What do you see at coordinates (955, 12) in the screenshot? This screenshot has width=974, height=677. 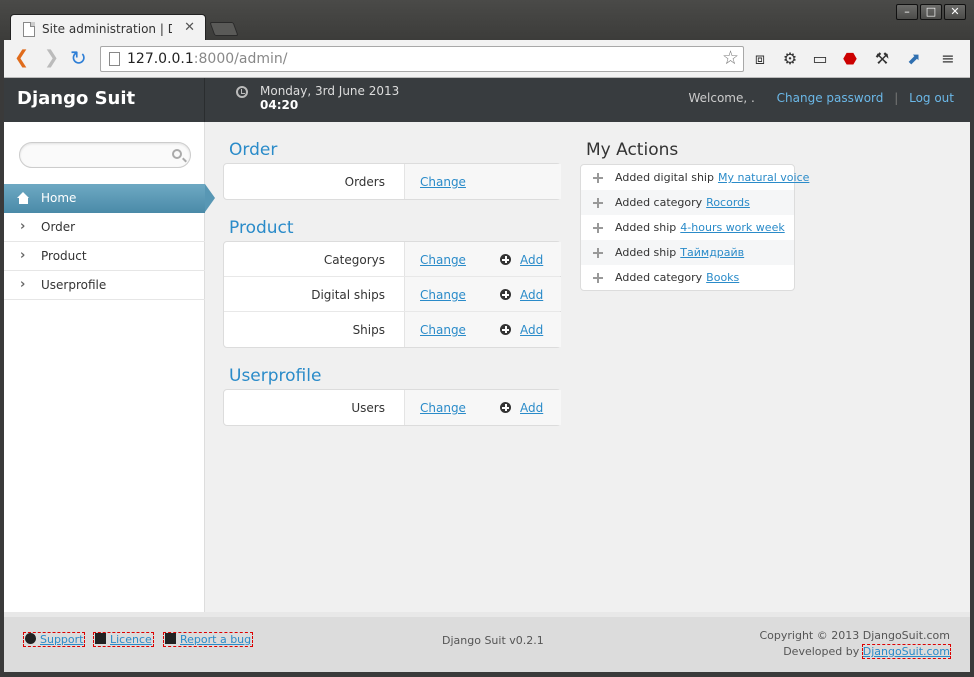 I see `close-window-button: ✕` at bounding box center [955, 12].